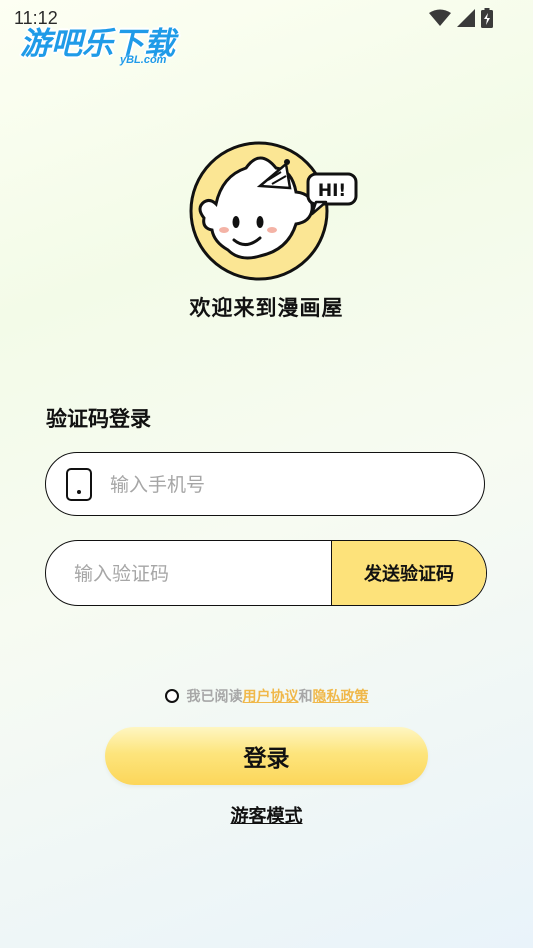 The image size is (533, 948). What do you see at coordinates (408, 573) in the screenshot?
I see `send-code-button: 发送验证码` at bounding box center [408, 573].